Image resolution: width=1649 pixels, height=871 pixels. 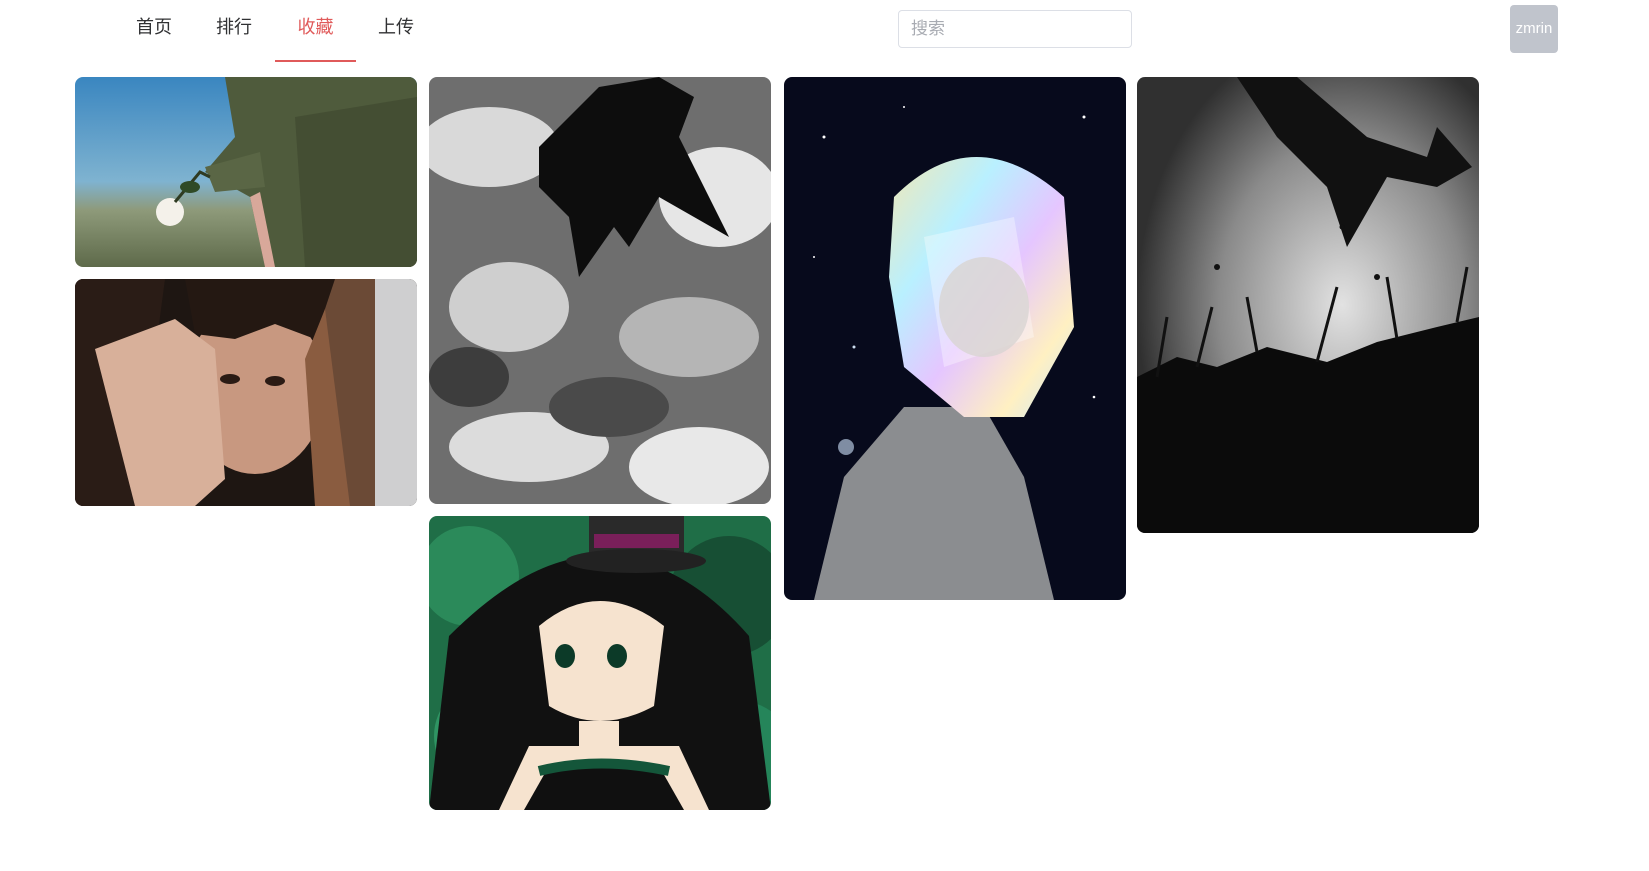 What do you see at coordinates (1015, 29) in the screenshot?
I see `search-input` at bounding box center [1015, 29].